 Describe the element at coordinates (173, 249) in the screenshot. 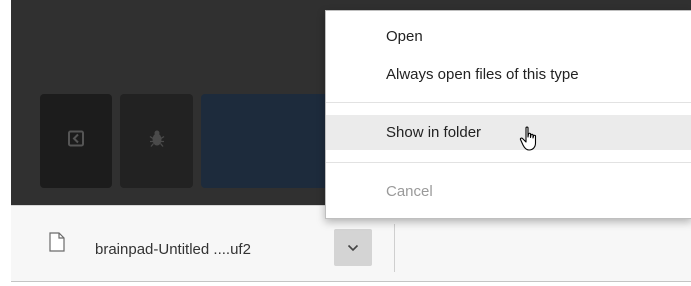

I see `download-file-name: brainpad-Untitled ....uf2` at that location.